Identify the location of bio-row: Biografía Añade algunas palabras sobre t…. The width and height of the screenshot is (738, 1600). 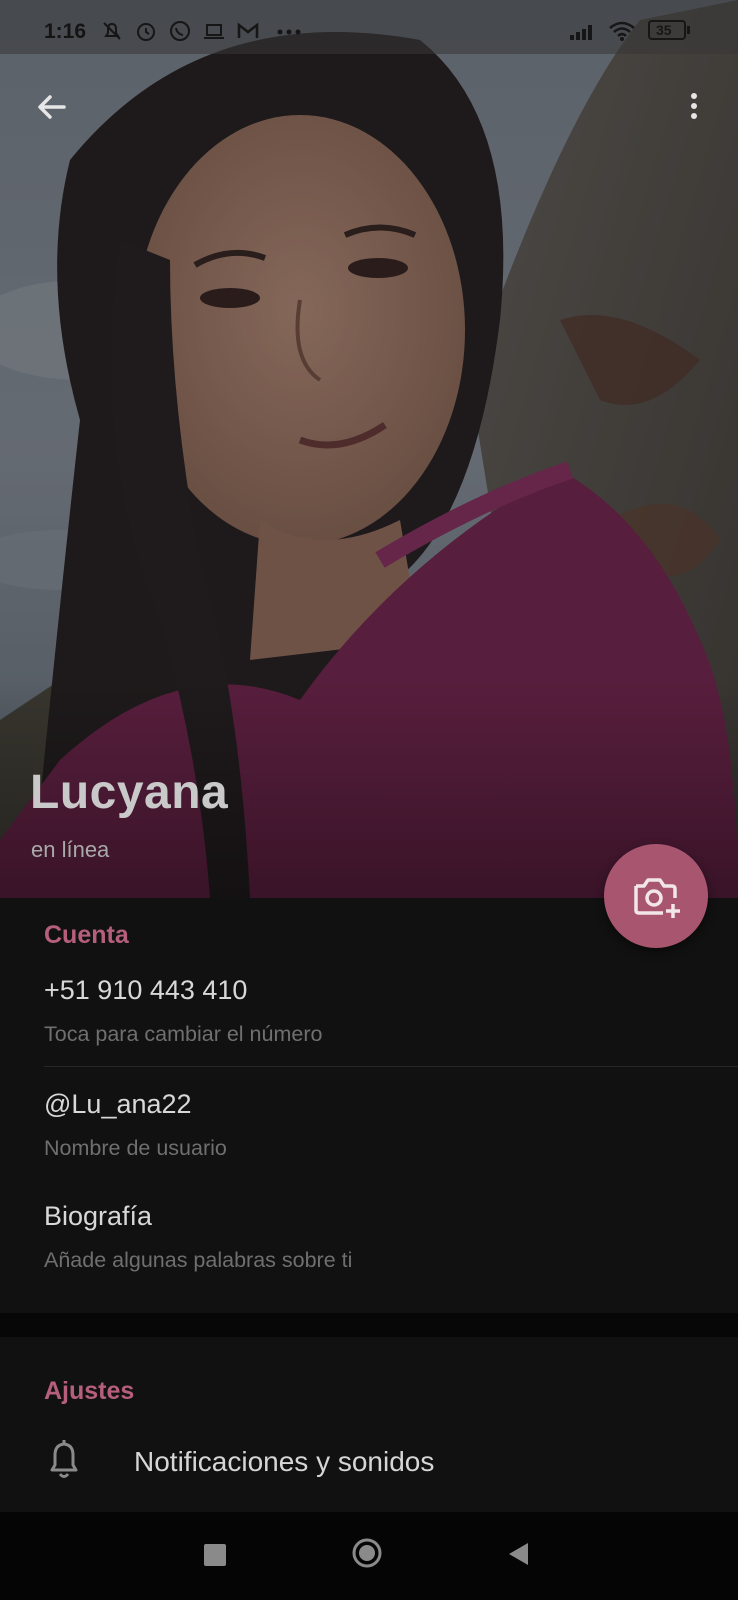
(369, 1239).